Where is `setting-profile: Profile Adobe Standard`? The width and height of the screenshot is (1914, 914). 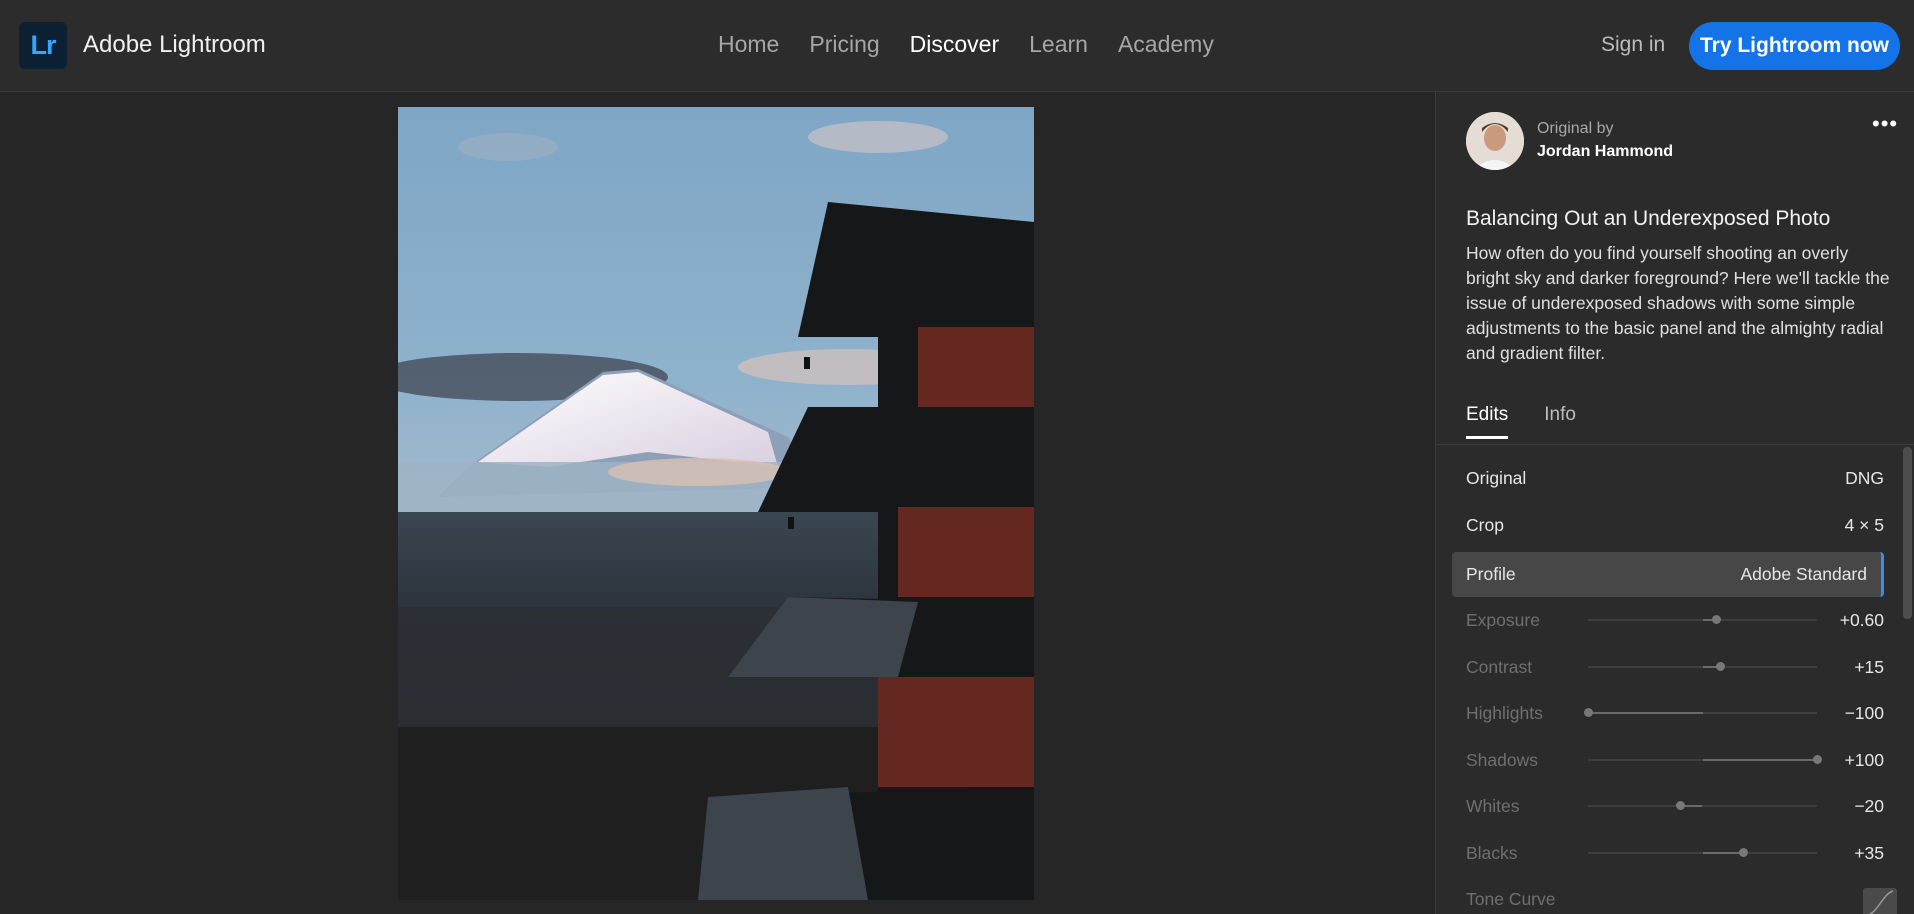 setting-profile: Profile Adobe Standard is located at coordinates (1668, 574).